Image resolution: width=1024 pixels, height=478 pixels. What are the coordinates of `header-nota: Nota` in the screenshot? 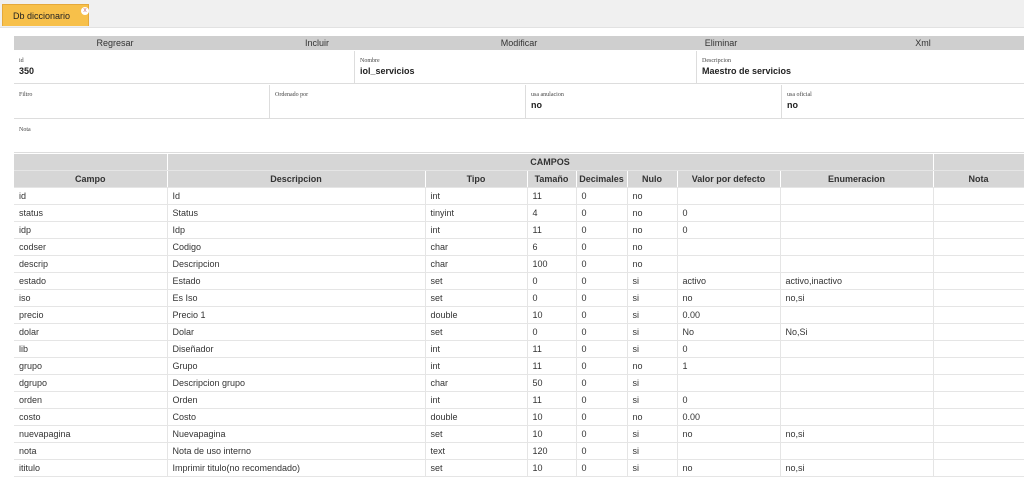 It's located at (978, 179).